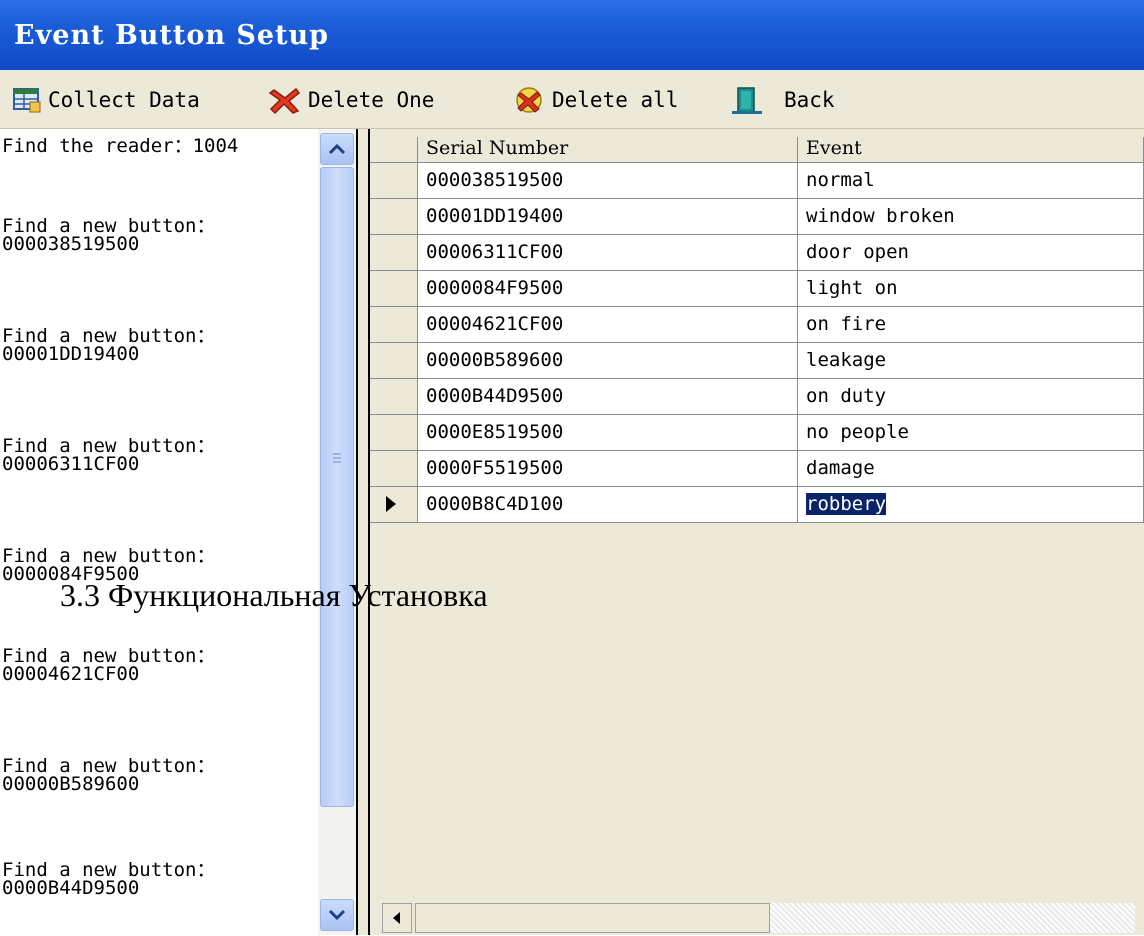 The width and height of the screenshot is (1144, 936). I want to click on horizontal-scroll-thumb, so click(592, 918).